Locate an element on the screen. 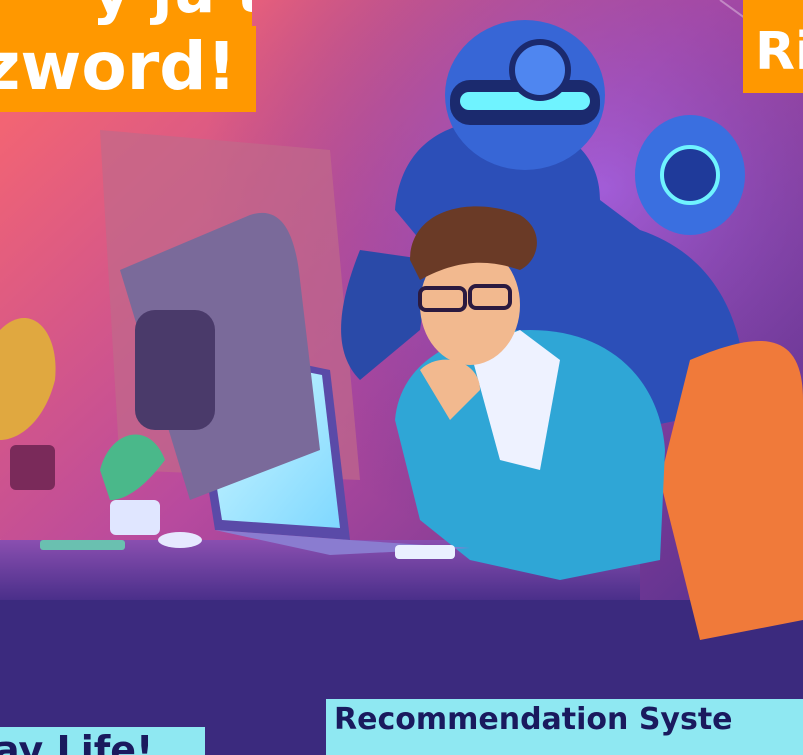  banner-bottom-left-text: ay Life! is located at coordinates (77, 741).